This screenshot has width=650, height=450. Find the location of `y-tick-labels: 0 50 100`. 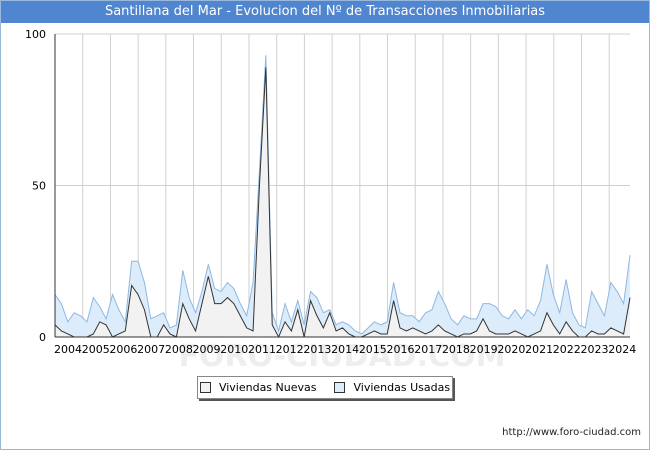

y-tick-labels: 0 50 100 is located at coordinates (35, 186).